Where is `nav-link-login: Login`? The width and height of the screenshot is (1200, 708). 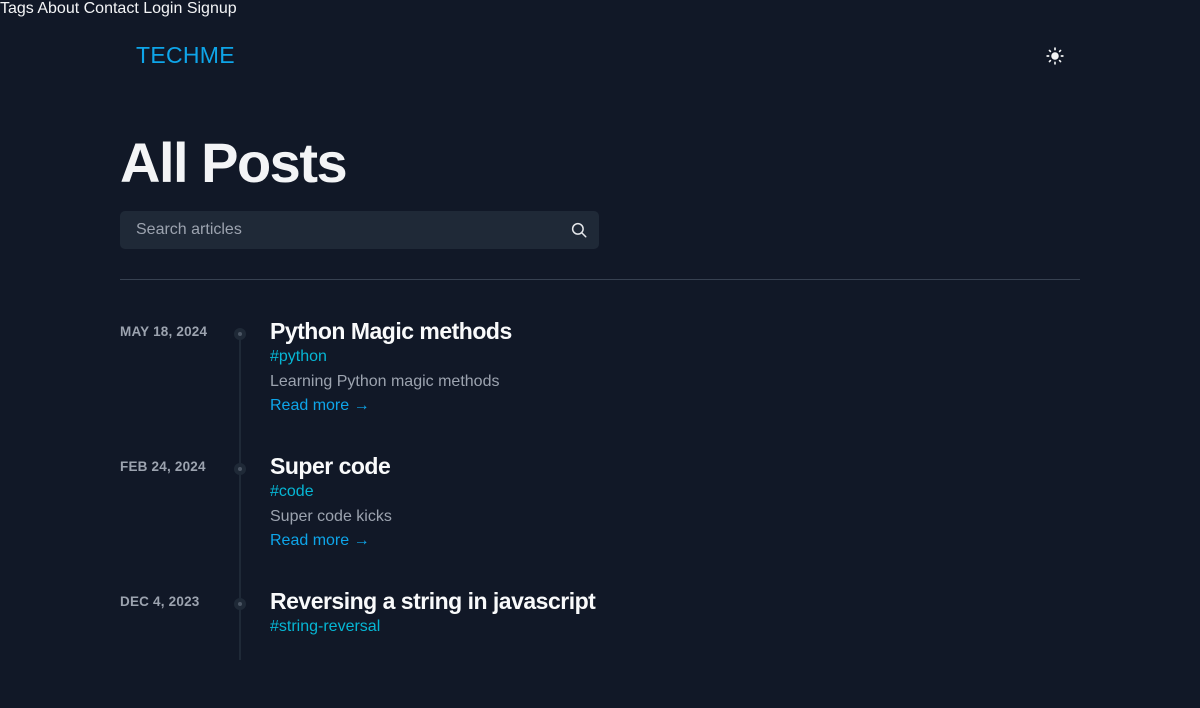
nav-link-login: Login is located at coordinates (162, 8).